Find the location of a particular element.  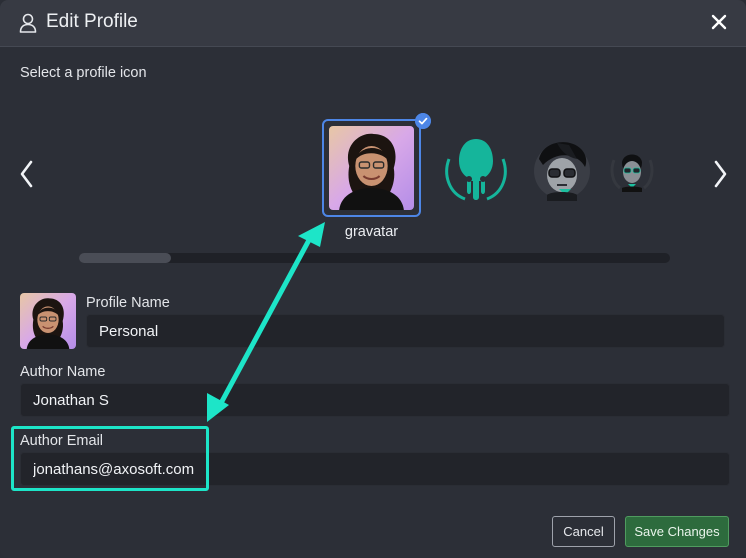

profile-name-label: Profile Name is located at coordinates (128, 303).